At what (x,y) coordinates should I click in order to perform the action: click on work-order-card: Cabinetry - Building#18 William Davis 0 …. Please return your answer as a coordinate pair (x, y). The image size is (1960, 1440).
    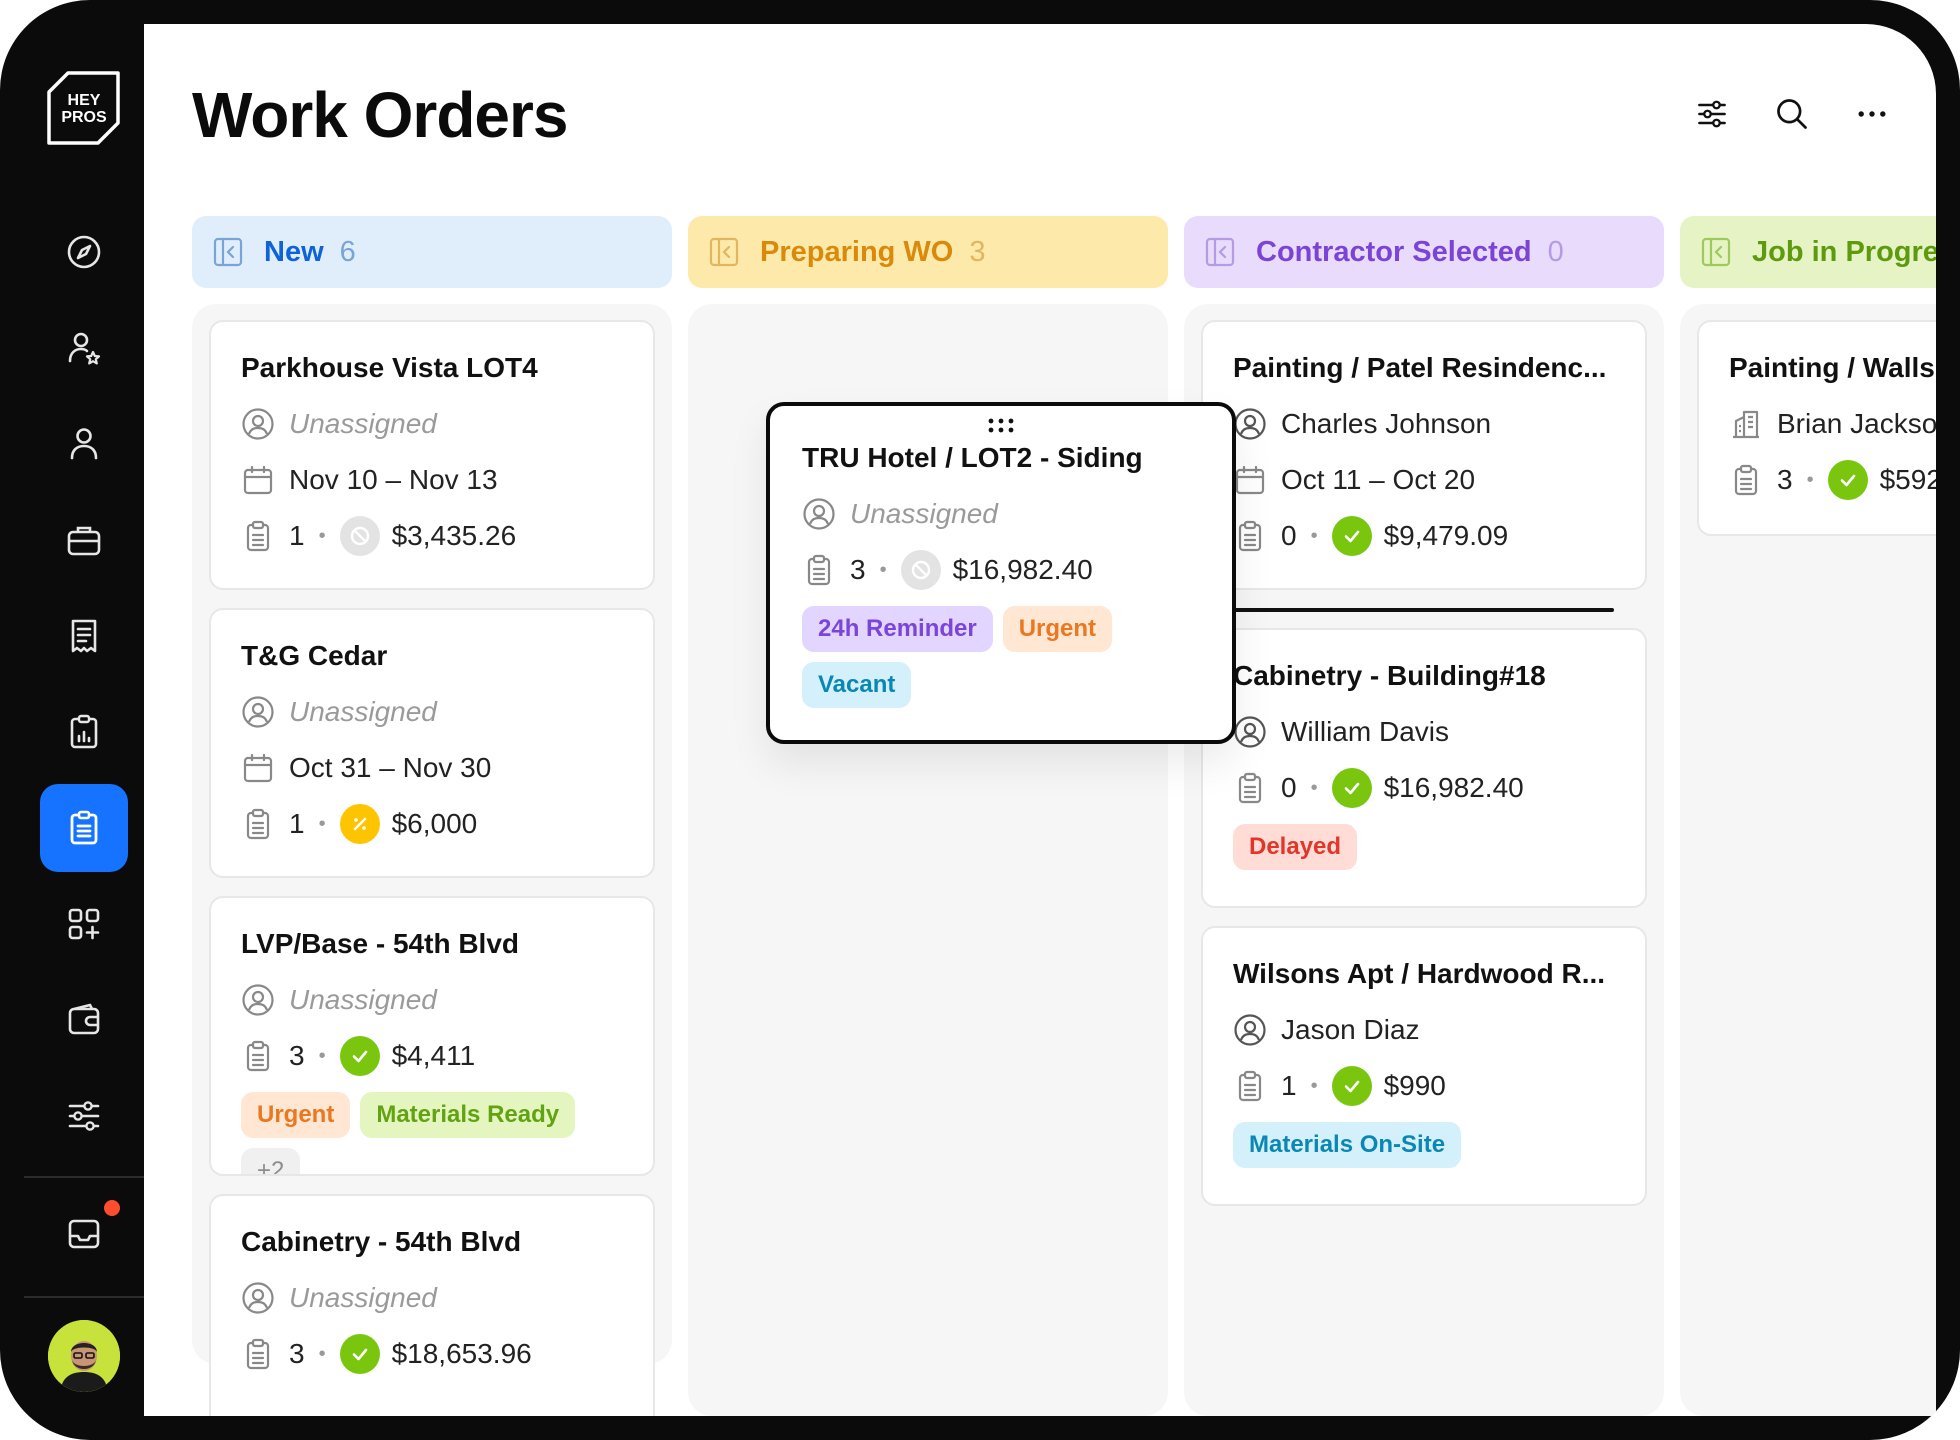
    Looking at the image, I should click on (1424, 768).